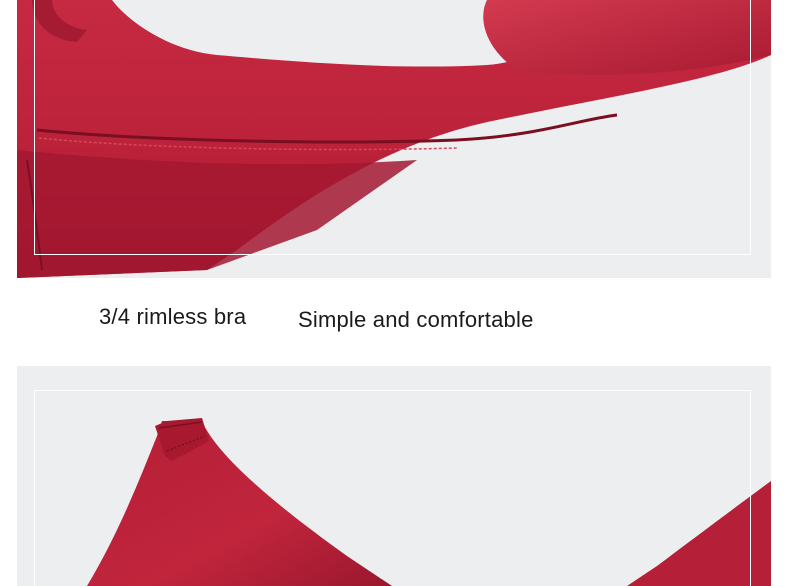 The image size is (790, 586). What do you see at coordinates (416, 319) in the screenshot?
I see `caption-comfortable: Simple and comfortable` at bounding box center [416, 319].